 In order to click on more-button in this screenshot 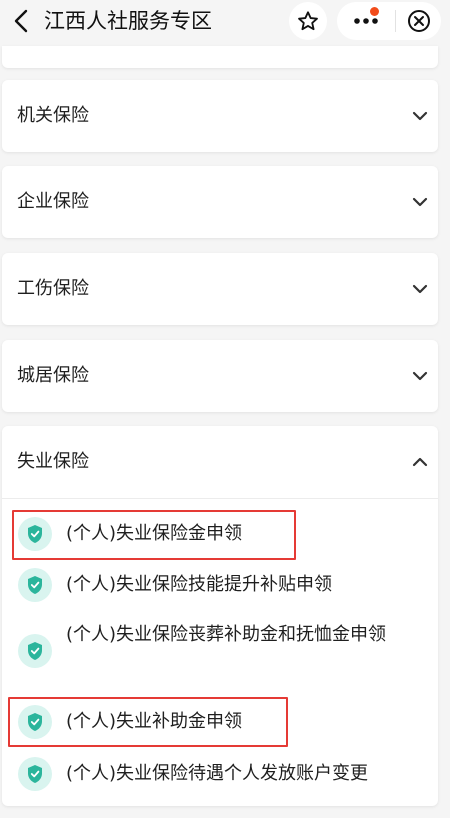, I will do `click(366, 21)`.